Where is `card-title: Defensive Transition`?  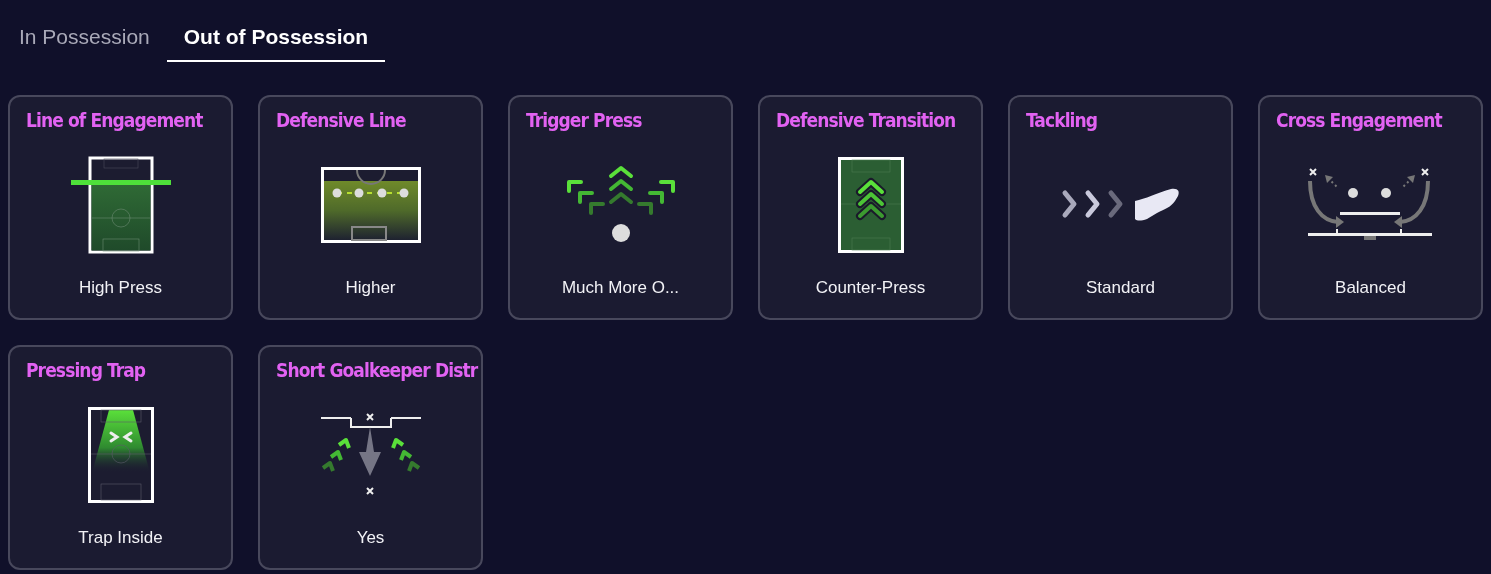 card-title: Defensive Transition is located at coordinates (866, 120).